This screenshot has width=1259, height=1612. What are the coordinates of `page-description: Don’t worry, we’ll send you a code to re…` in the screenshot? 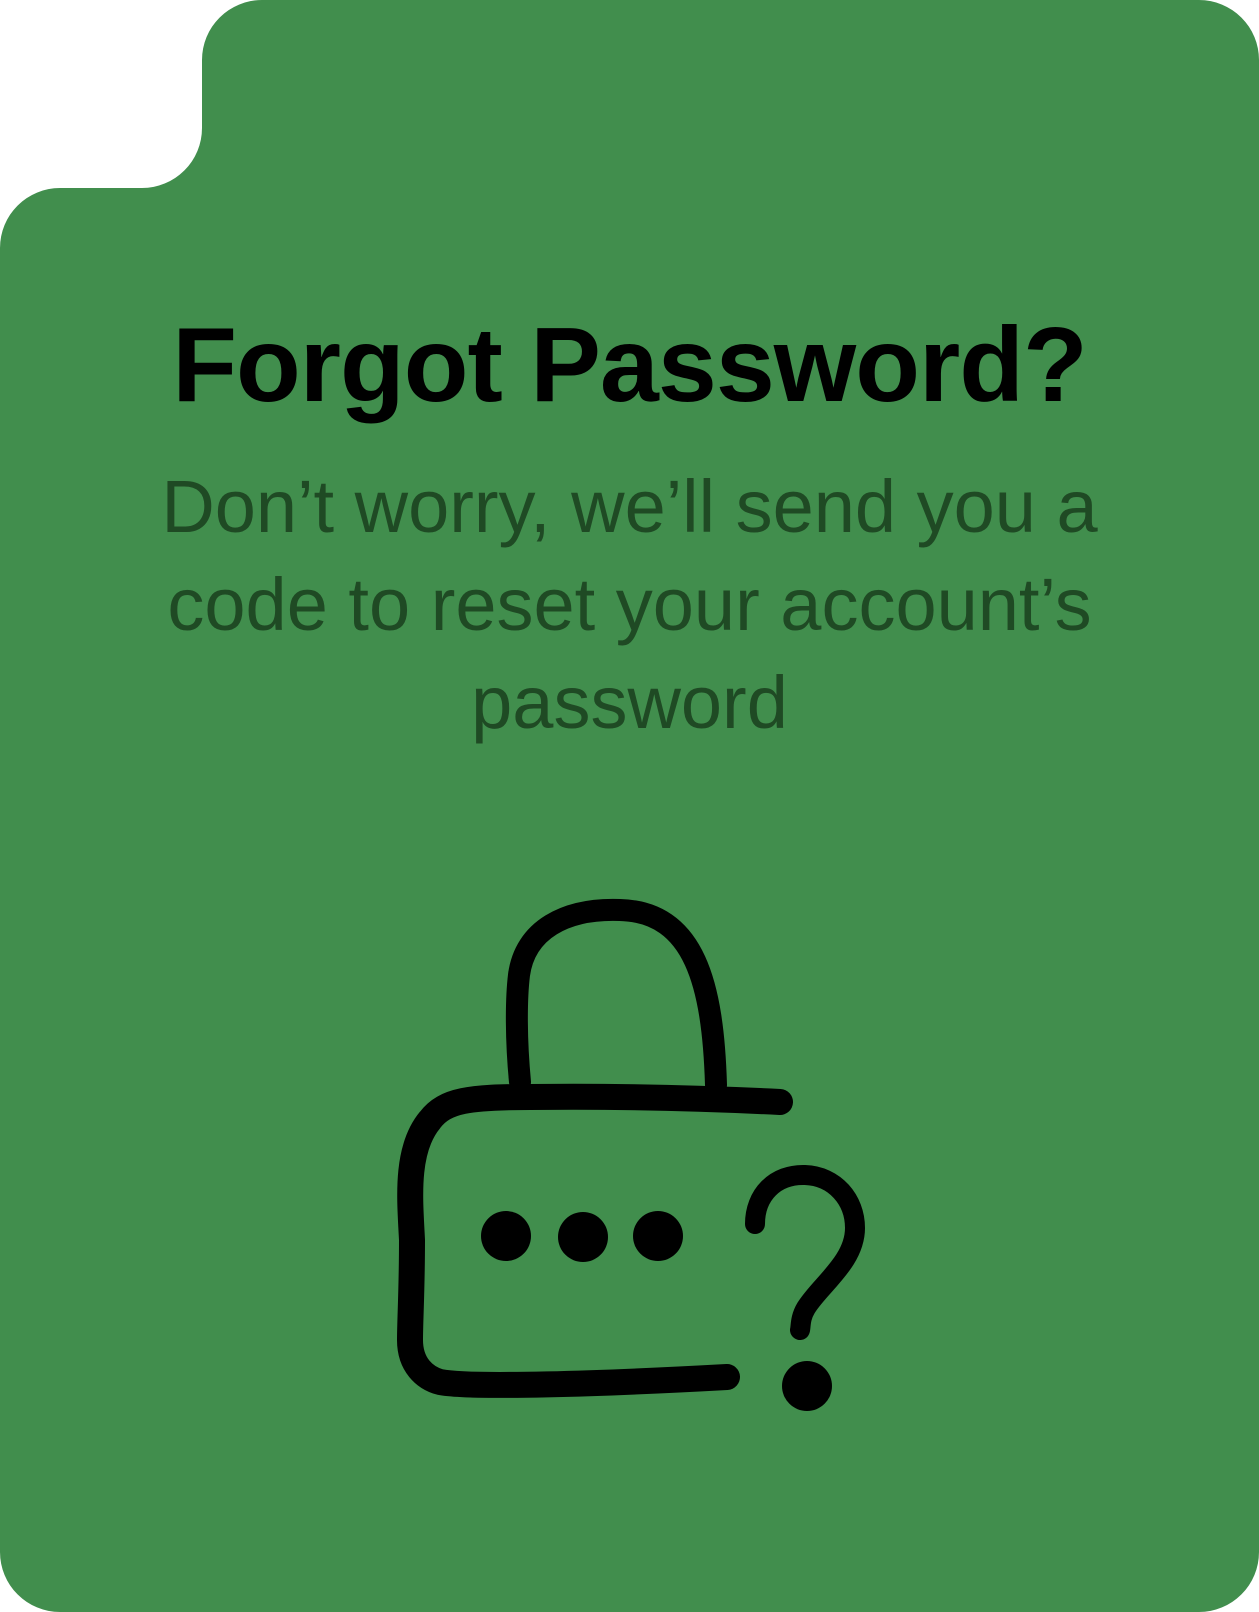 It's located at (629, 604).